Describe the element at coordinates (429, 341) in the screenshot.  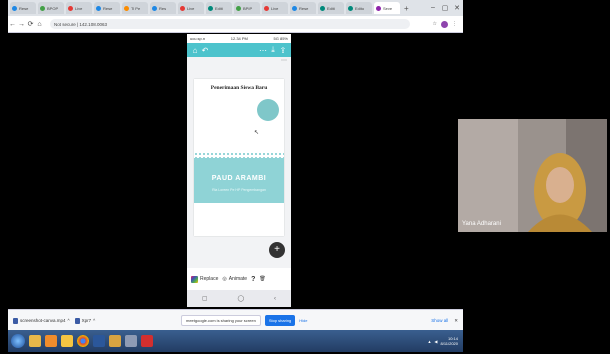
I see `network-icon: ▲` at that location.